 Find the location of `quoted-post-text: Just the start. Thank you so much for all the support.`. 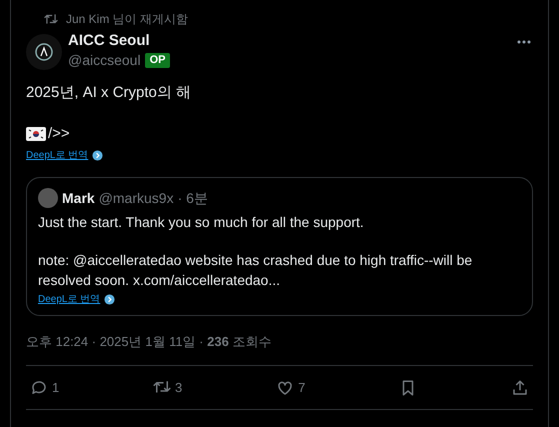

quoted-post-text: Just the start. Thank you so much for all the support. is located at coordinates (201, 222).